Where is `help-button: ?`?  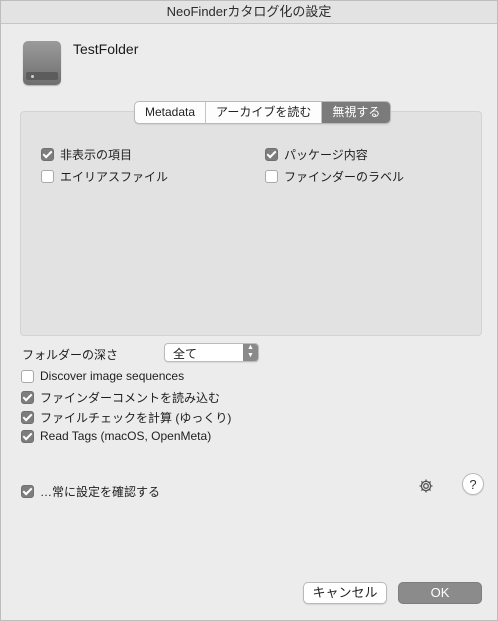
help-button: ? is located at coordinates (473, 484).